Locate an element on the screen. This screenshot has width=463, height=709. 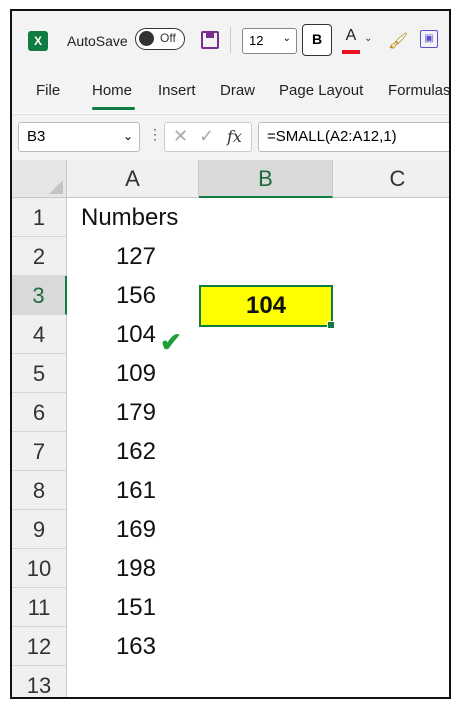
row-header: 6 is located at coordinates (39, 412).